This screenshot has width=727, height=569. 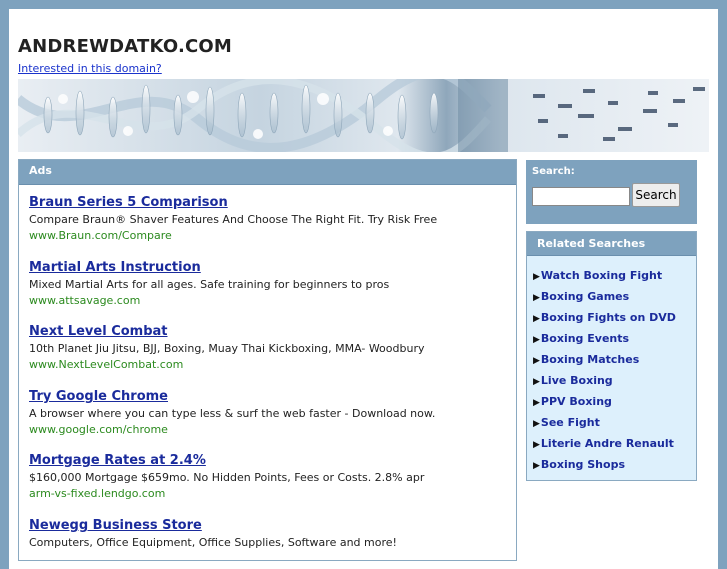 I want to click on banner-image, so click(x=363, y=115).